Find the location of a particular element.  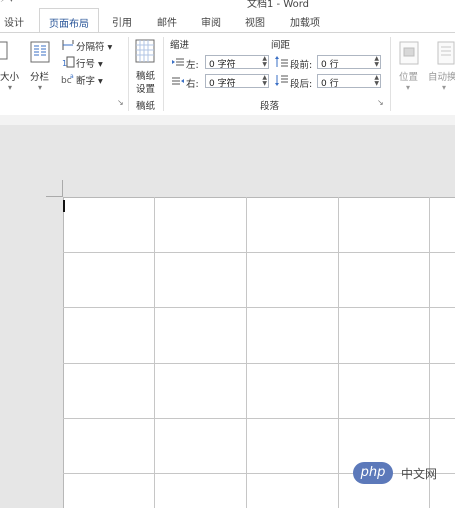

paragraph-launcher-icon: ↘ is located at coordinates (380, 102).